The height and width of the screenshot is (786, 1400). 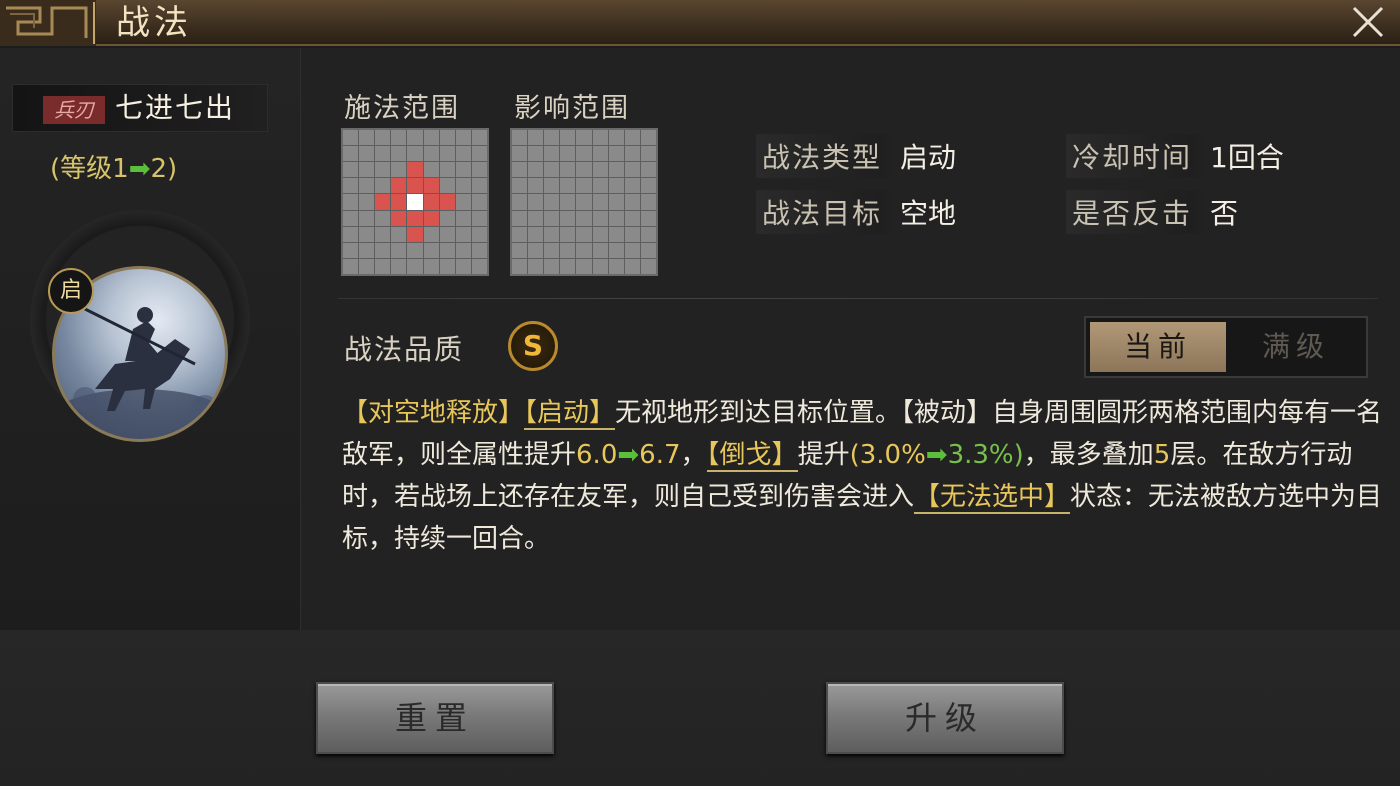 What do you see at coordinates (139, 169) in the screenshot?
I see `level-arrow-icon: ➡` at bounding box center [139, 169].